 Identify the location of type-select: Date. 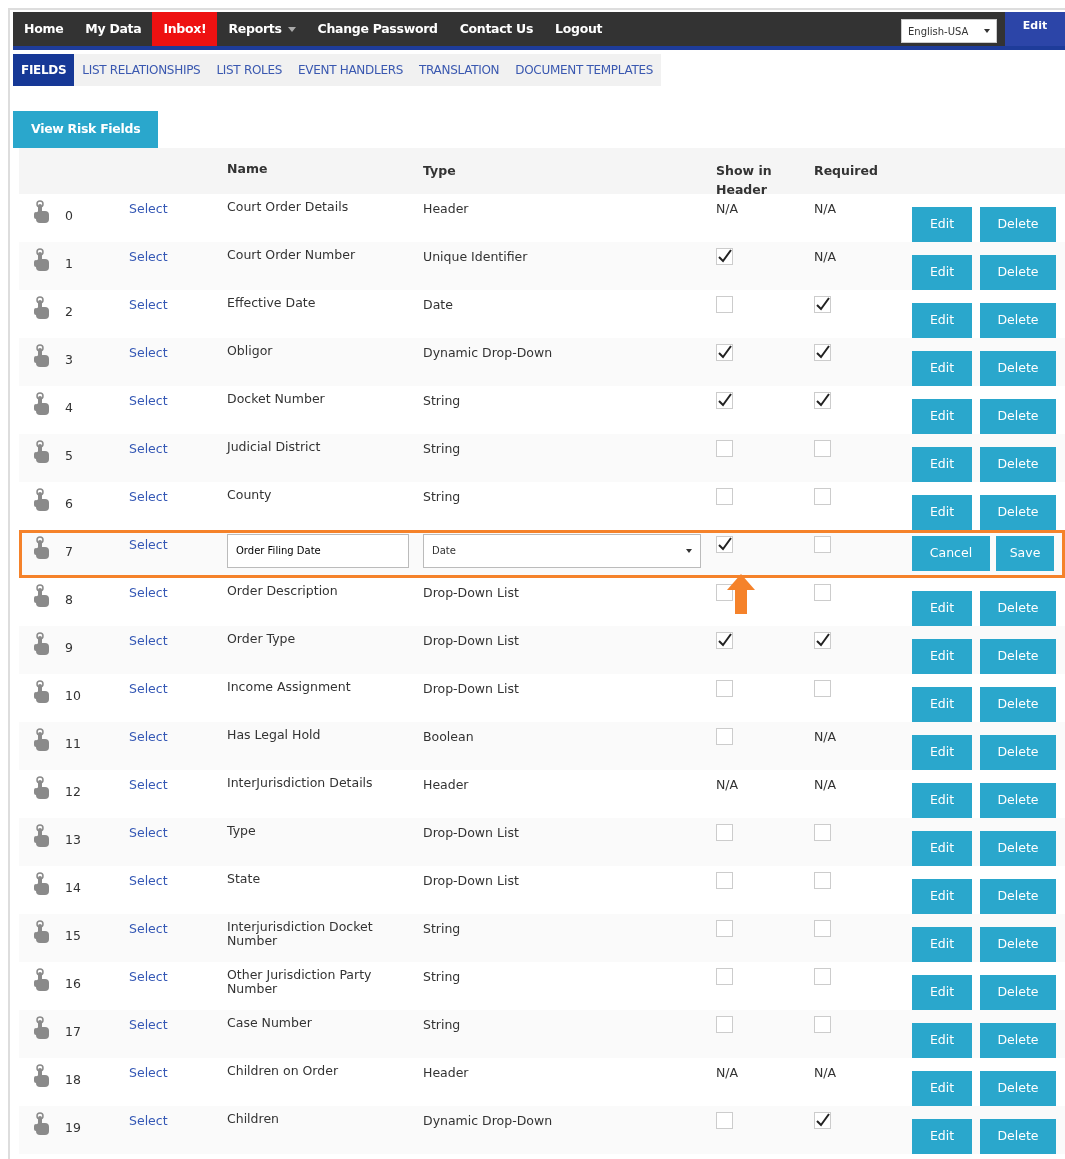
(562, 550).